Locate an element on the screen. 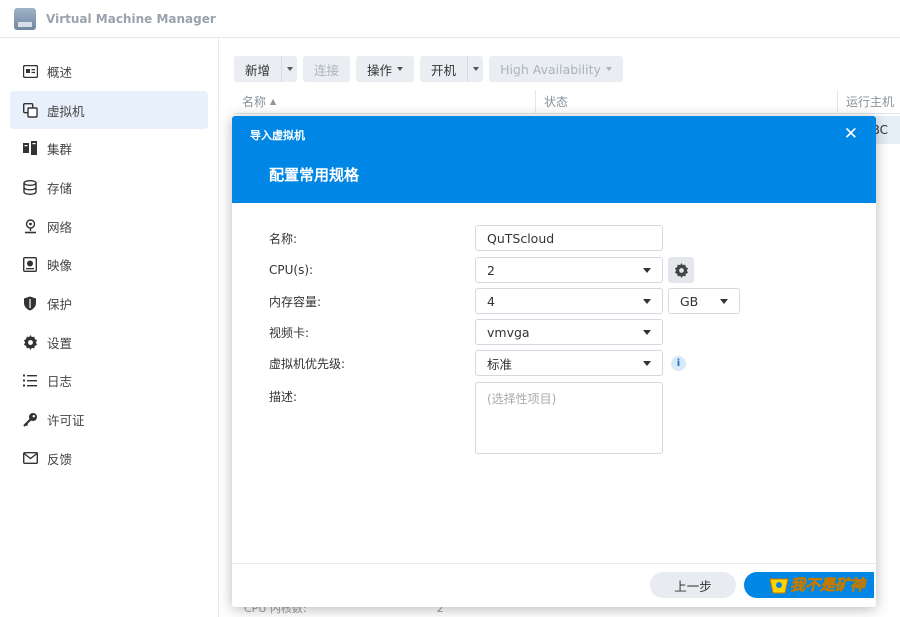 The image size is (900, 617). vmm-app-icon is located at coordinates (25, 18).